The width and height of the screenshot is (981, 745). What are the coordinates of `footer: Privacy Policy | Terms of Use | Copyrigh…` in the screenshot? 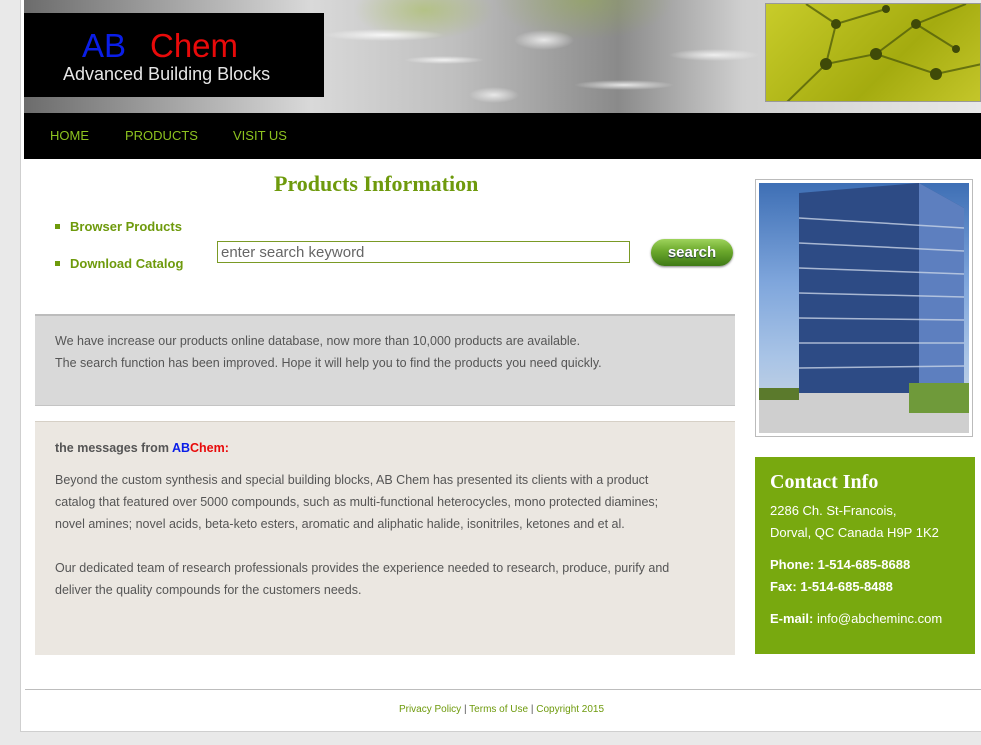 It's located at (501, 709).